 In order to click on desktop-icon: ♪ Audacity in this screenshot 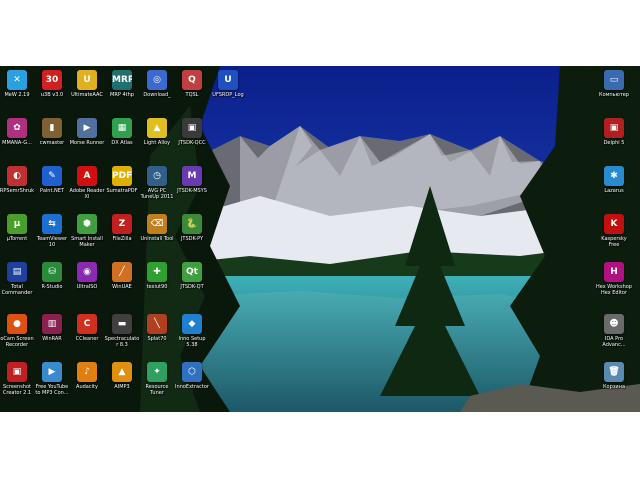, I will do `click(87, 376)`.